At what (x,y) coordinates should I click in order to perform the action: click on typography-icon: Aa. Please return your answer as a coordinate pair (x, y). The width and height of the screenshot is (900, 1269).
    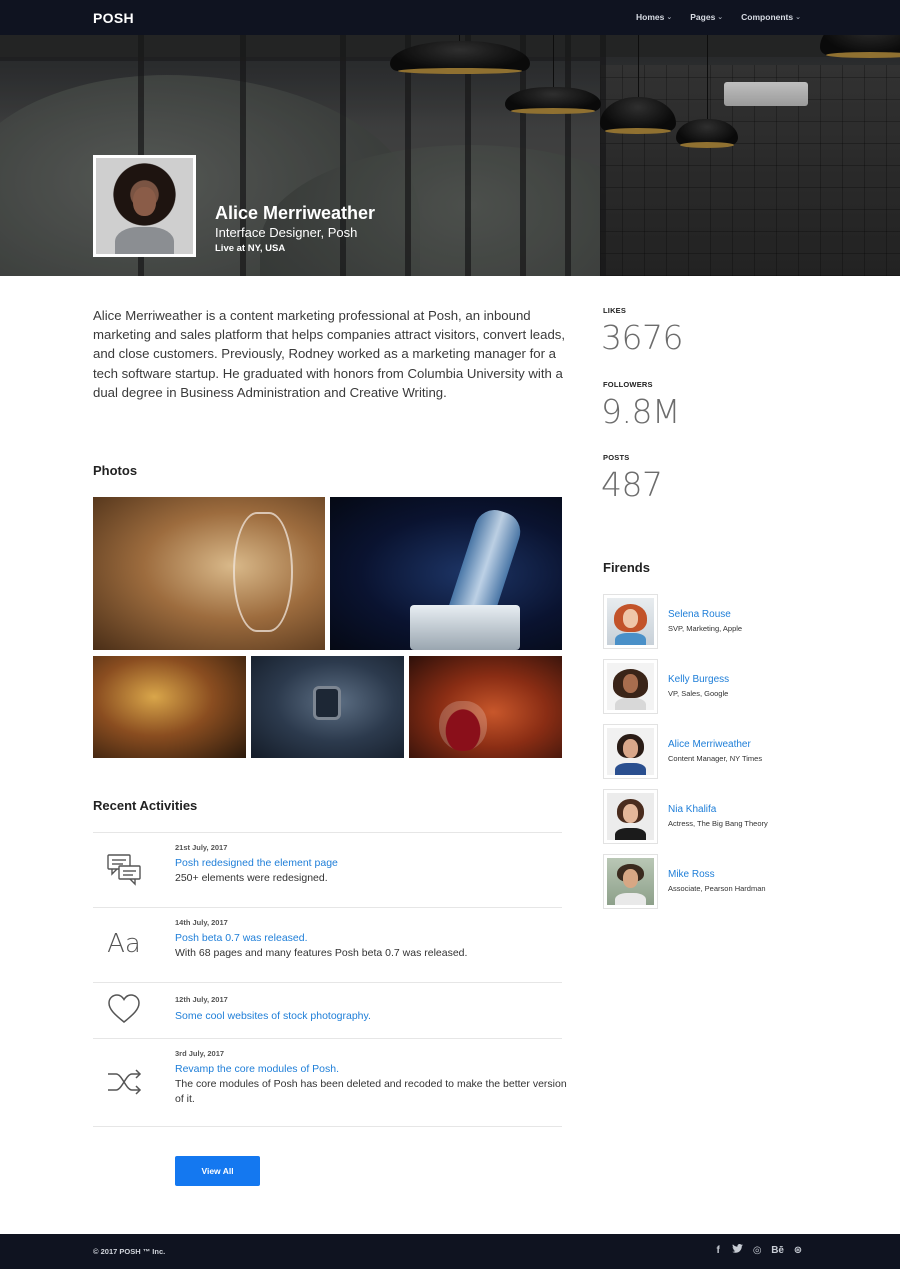
    Looking at the image, I should click on (124, 944).